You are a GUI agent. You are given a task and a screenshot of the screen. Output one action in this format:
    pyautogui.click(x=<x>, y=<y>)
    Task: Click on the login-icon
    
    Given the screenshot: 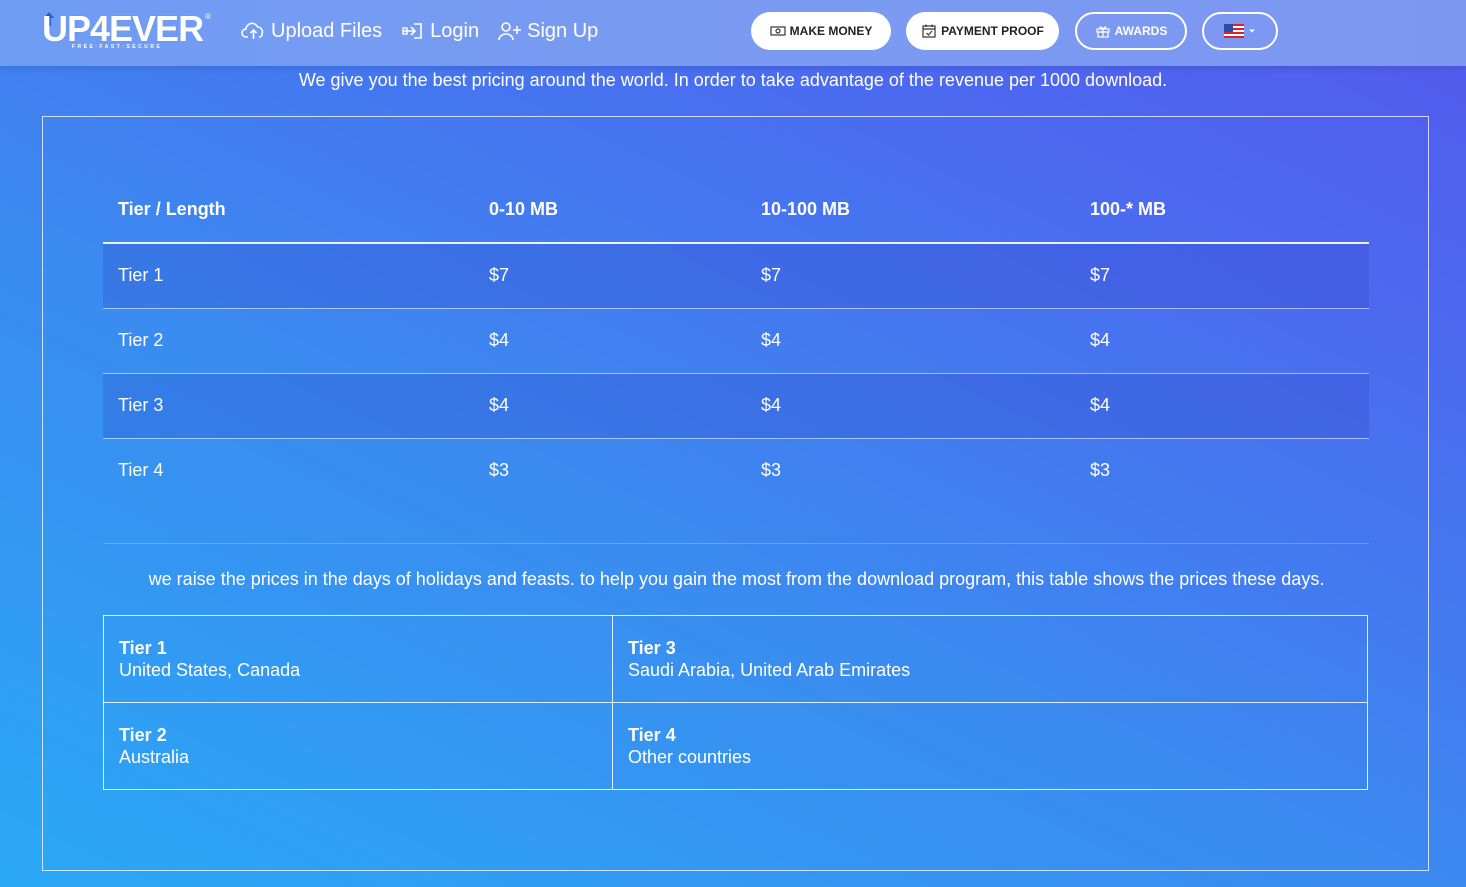 What is the action you would take?
    pyautogui.click(x=412, y=31)
    